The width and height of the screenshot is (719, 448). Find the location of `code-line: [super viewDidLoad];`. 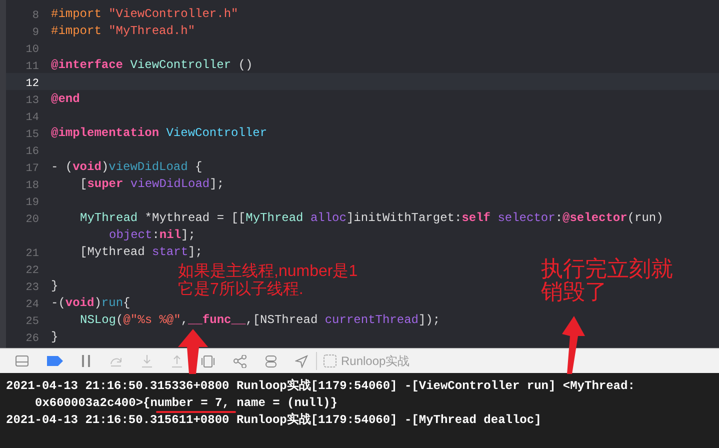

code-line: [super viewDidLoad]; is located at coordinates (152, 184).